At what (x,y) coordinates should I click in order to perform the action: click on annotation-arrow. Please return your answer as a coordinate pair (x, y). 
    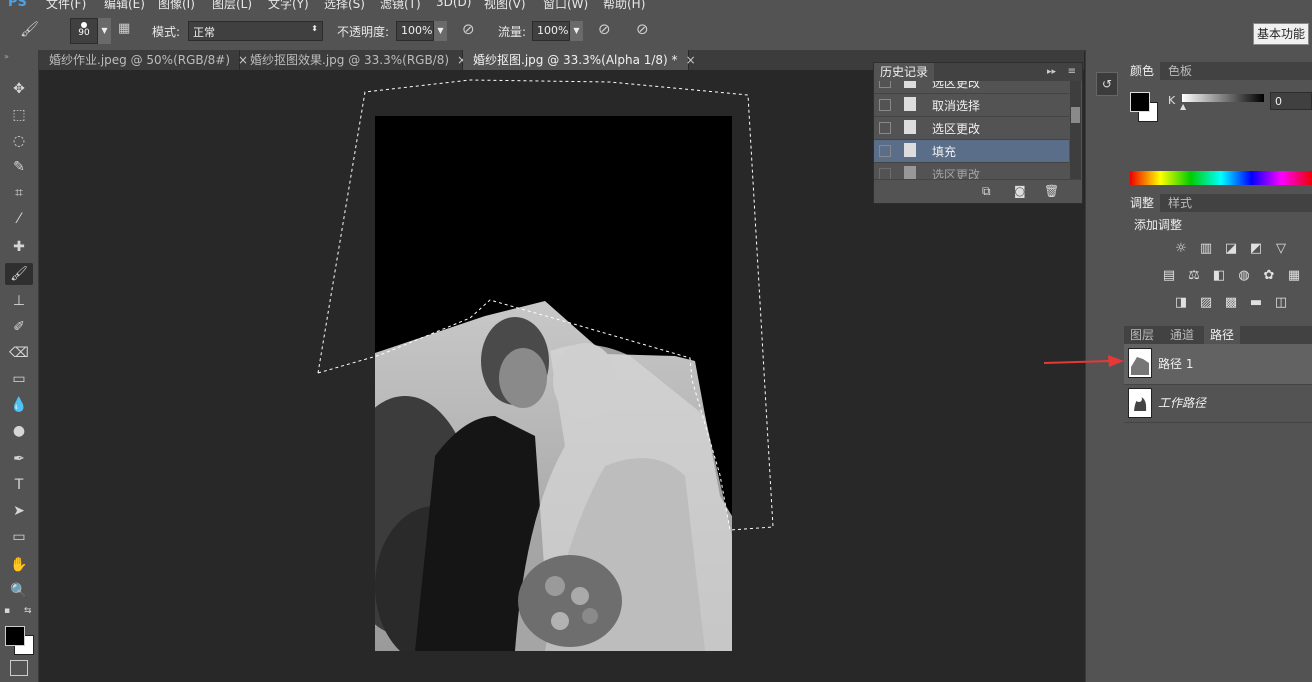
    Looking at the image, I should click on (1083, 361).